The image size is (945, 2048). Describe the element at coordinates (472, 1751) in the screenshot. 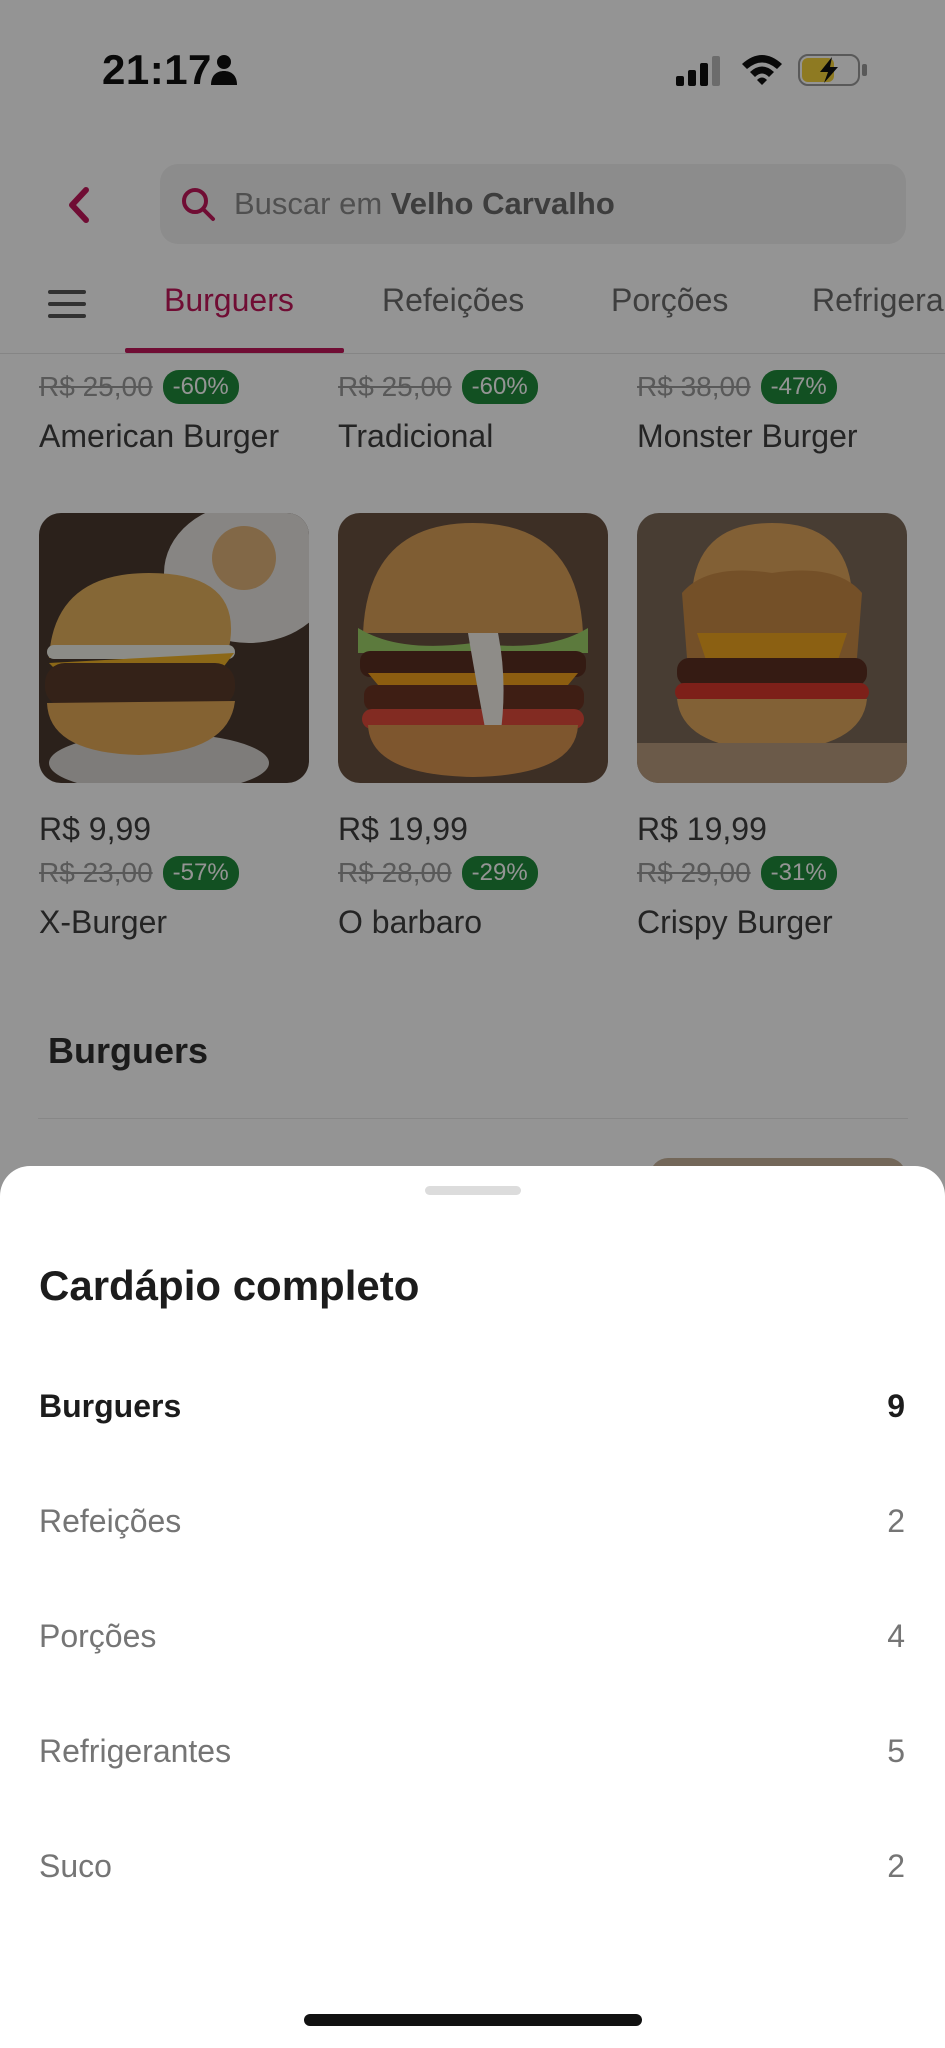

I see `category-item-refrigerantes: Refrigerantes 5` at that location.